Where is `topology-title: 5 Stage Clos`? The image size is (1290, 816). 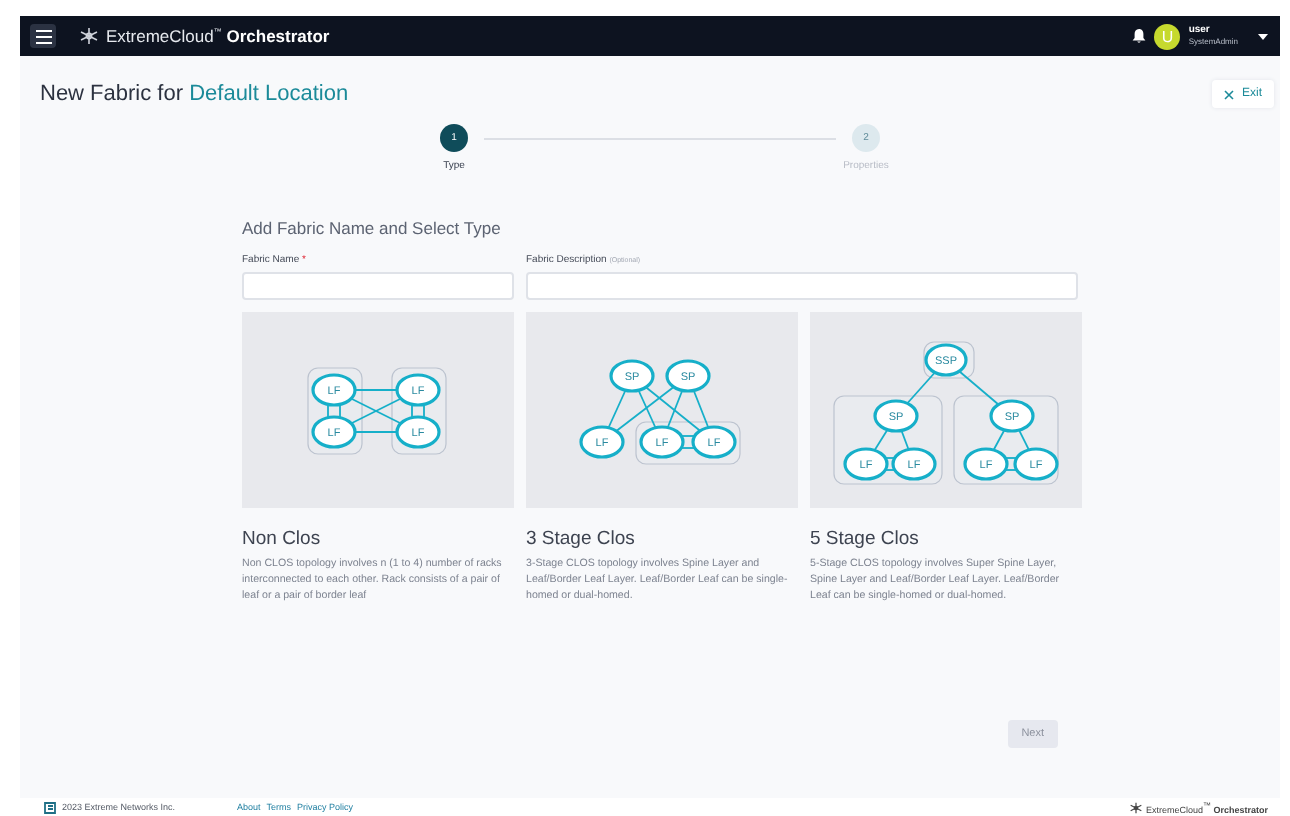 topology-title: 5 Stage Clos is located at coordinates (865, 539).